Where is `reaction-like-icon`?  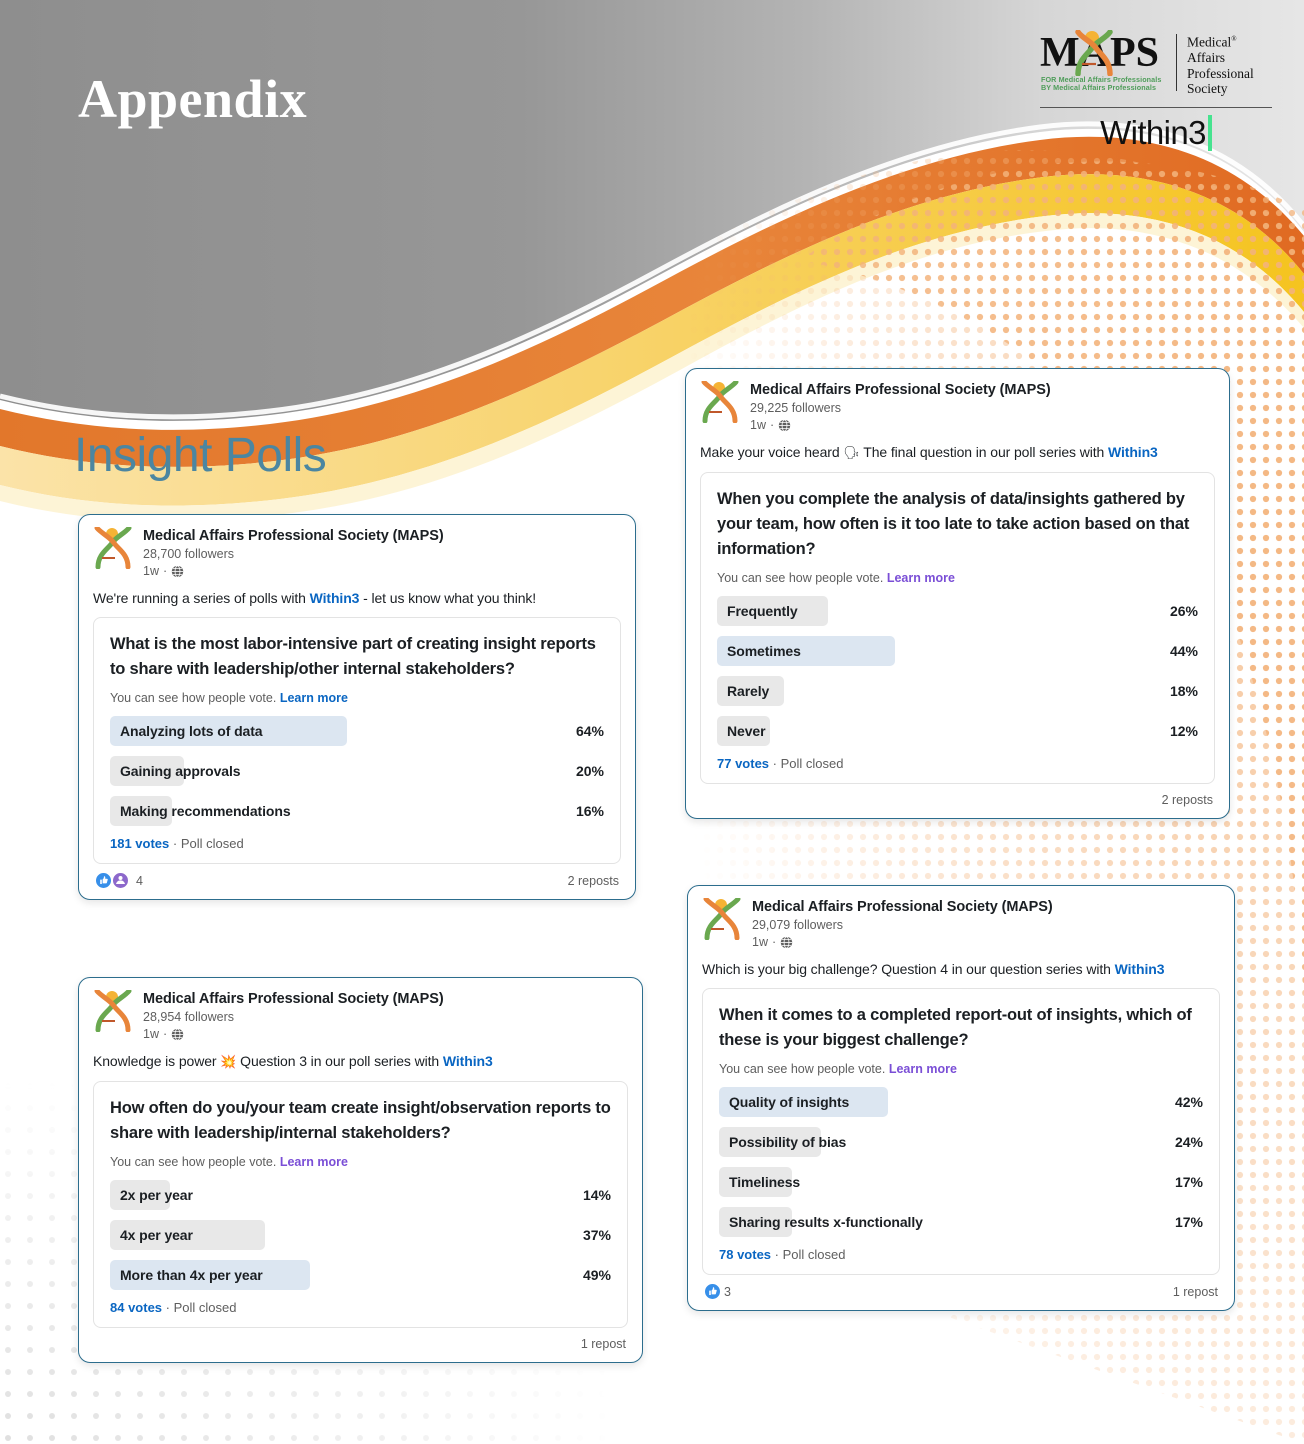 reaction-like-icon is located at coordinates (712, 1291).